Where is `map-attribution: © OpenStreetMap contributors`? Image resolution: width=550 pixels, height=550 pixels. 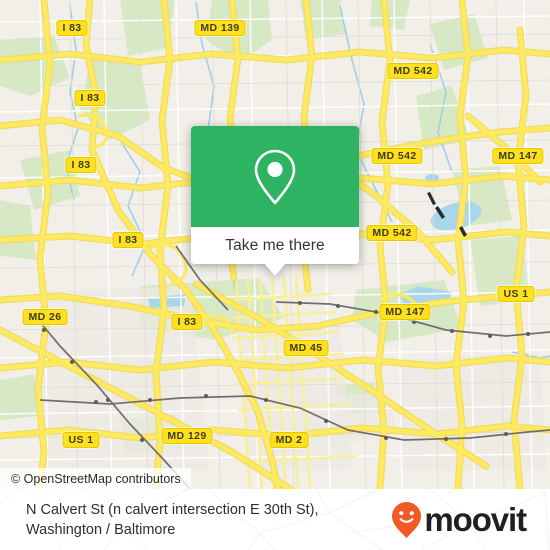
map-attribution: © OpenStreetMap contributors is located at coordinates (95, 478).